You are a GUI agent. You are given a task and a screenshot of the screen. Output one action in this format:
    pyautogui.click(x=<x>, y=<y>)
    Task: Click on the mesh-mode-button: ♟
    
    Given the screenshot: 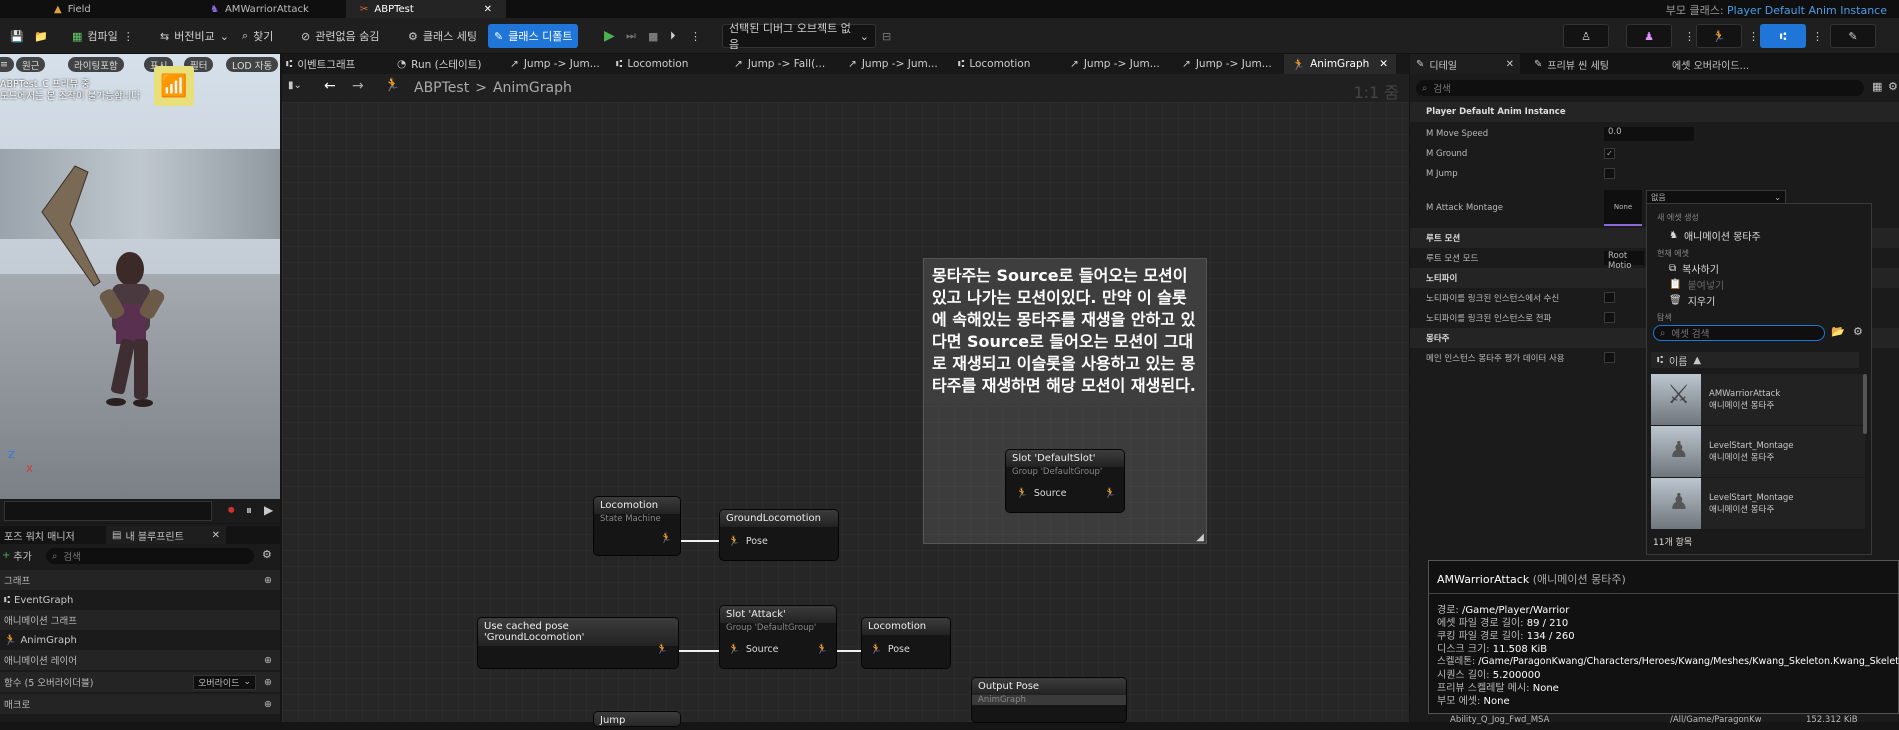 What is the action you would take?
    pyautogui.click(x=1649, y=36)
    